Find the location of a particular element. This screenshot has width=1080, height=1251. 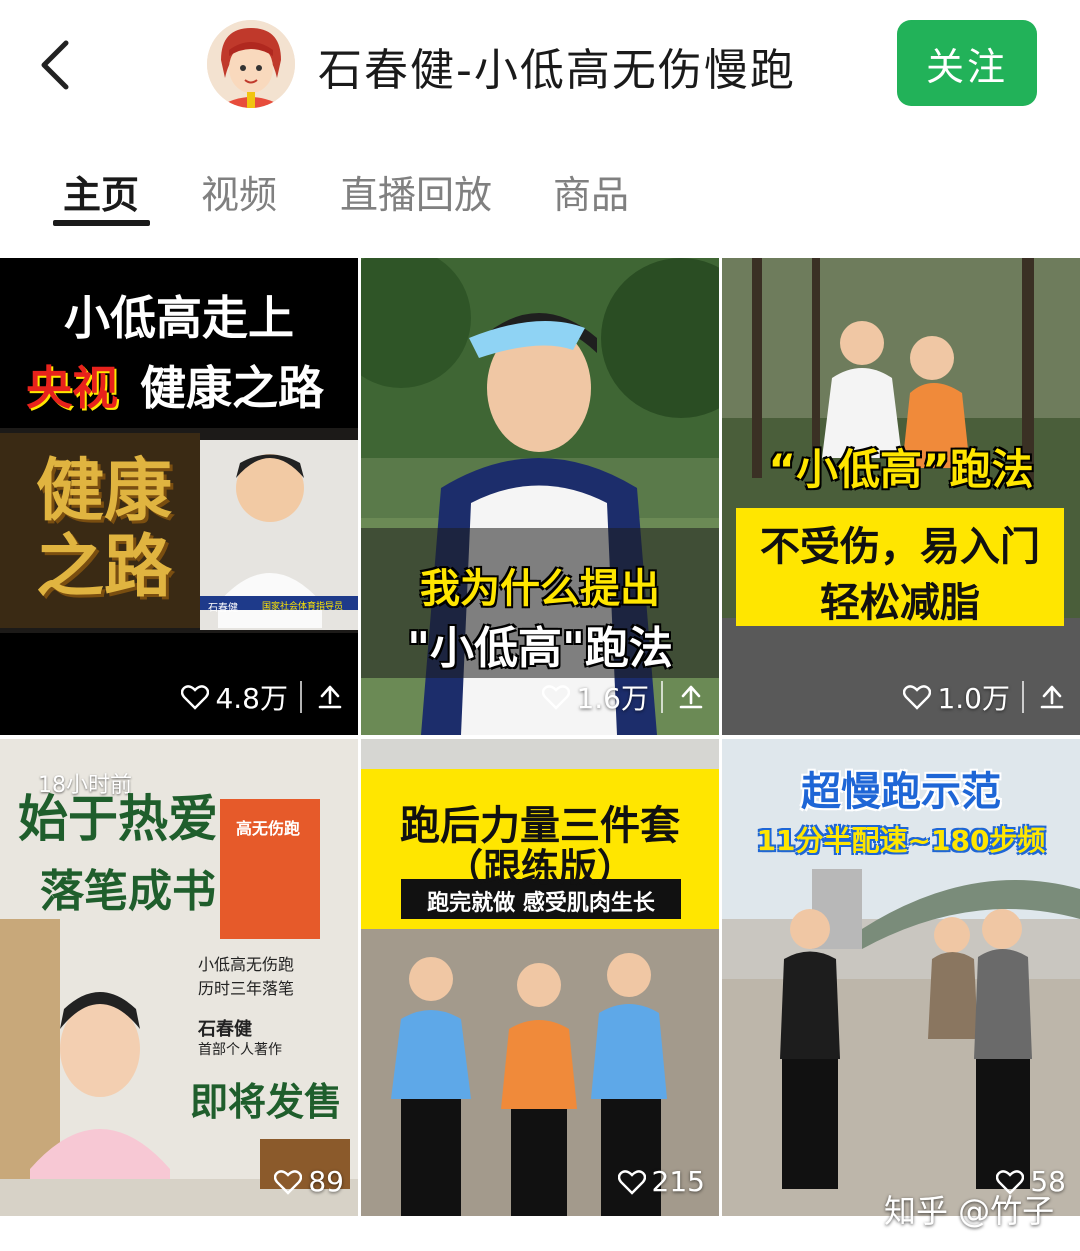

tab-products: 商品 is located at coordinates (591, 191).